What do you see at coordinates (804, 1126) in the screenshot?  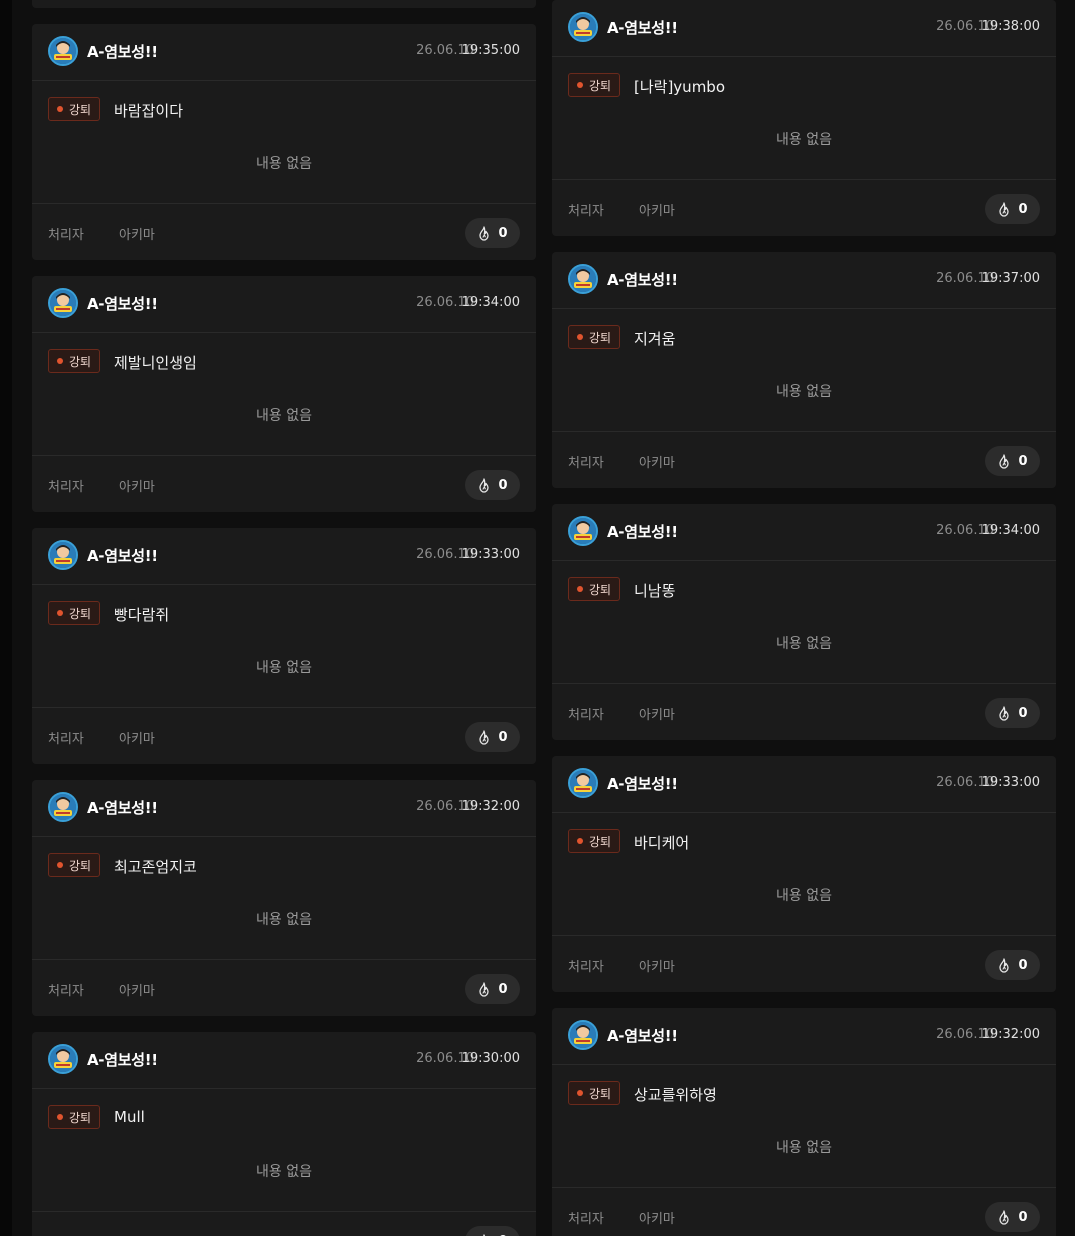 I see `card-body: 강퇴 상교를위하영 내용 없음` at bounding box center [804, 1126].